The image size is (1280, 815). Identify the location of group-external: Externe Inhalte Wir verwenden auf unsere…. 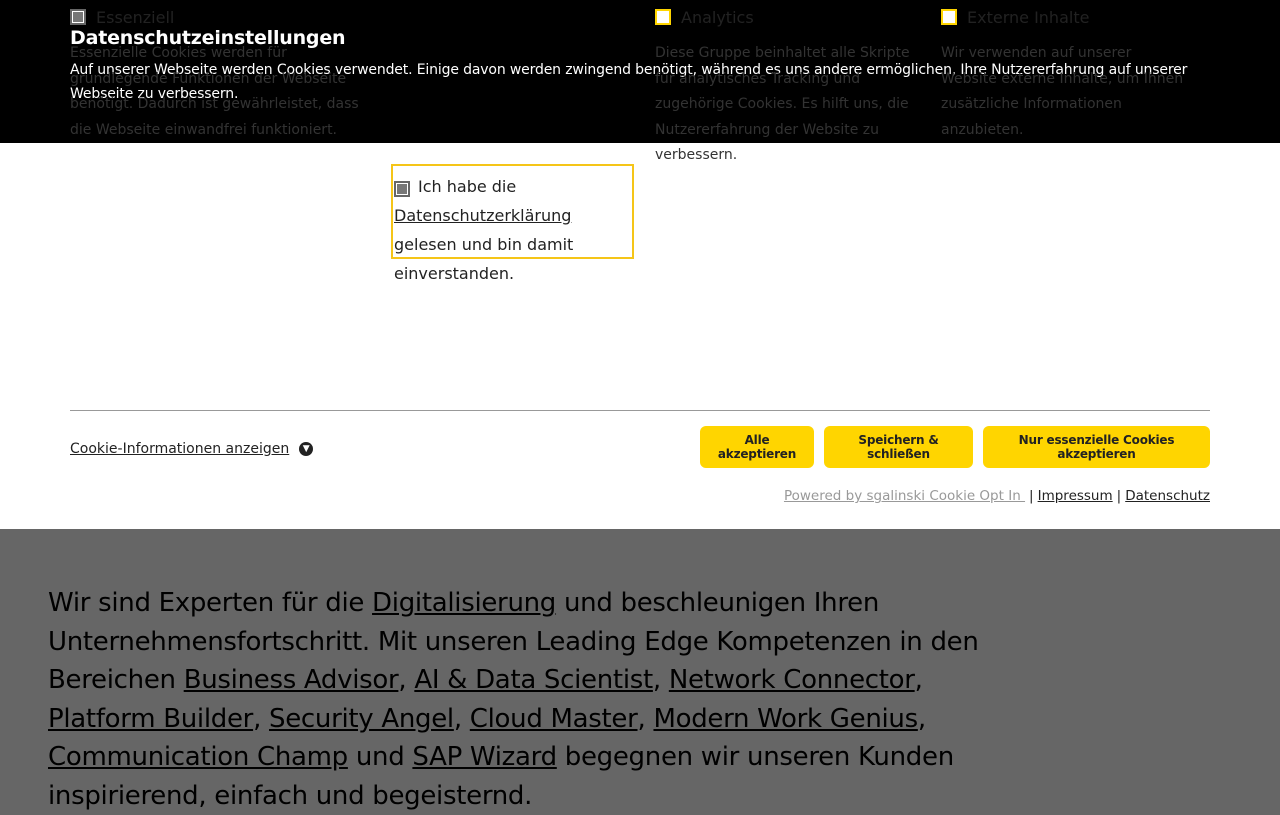
(1066, 71).